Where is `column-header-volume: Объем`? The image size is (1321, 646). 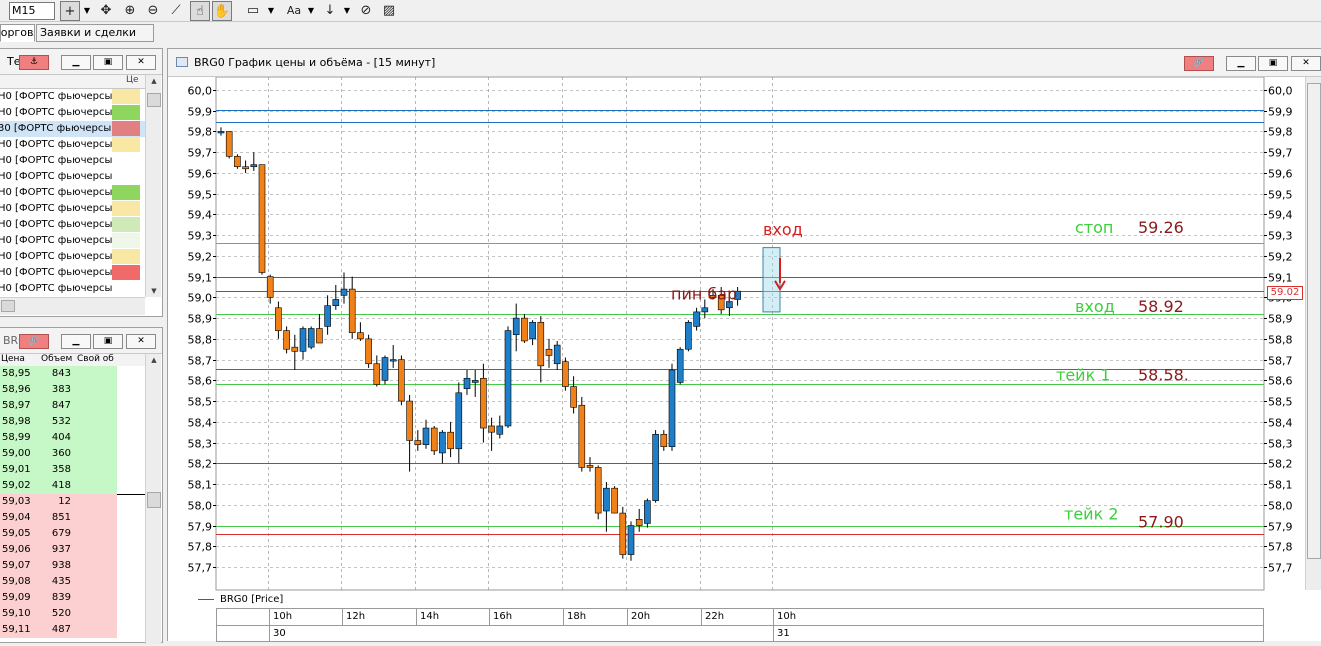 column-header-volume: Объем is located at coordinates (57, 359).